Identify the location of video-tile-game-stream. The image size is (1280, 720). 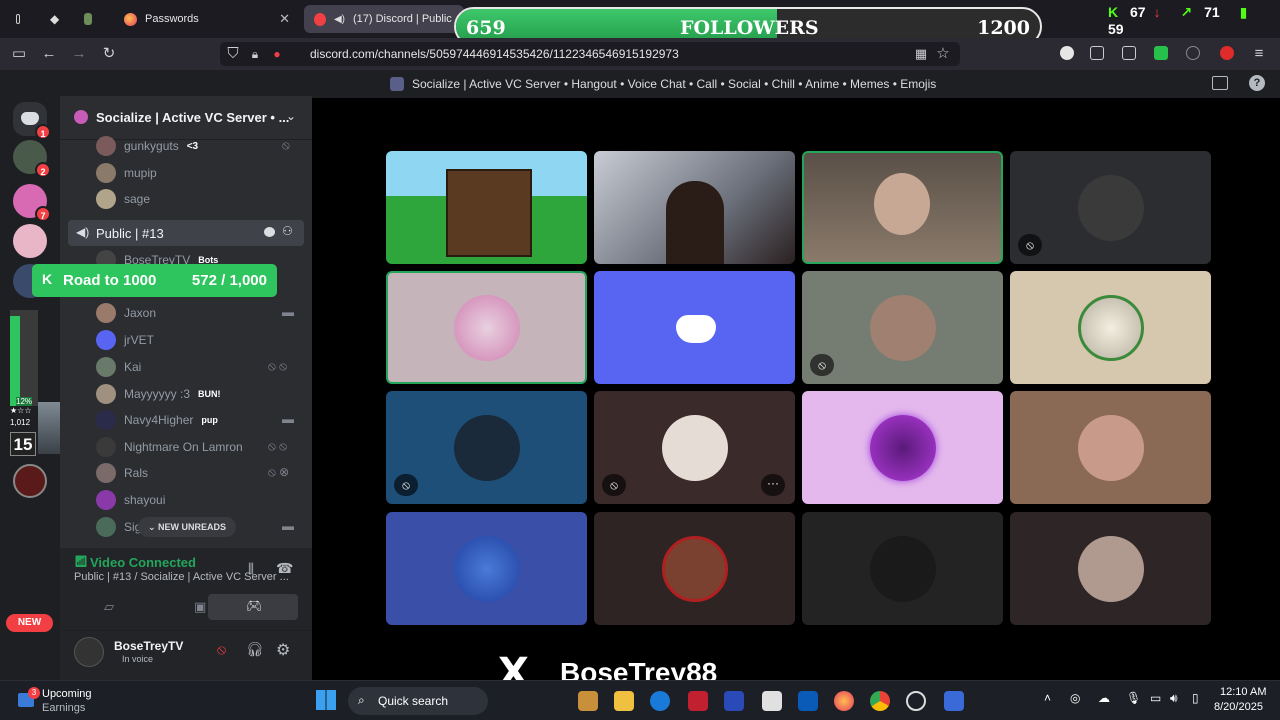
(486, 207).